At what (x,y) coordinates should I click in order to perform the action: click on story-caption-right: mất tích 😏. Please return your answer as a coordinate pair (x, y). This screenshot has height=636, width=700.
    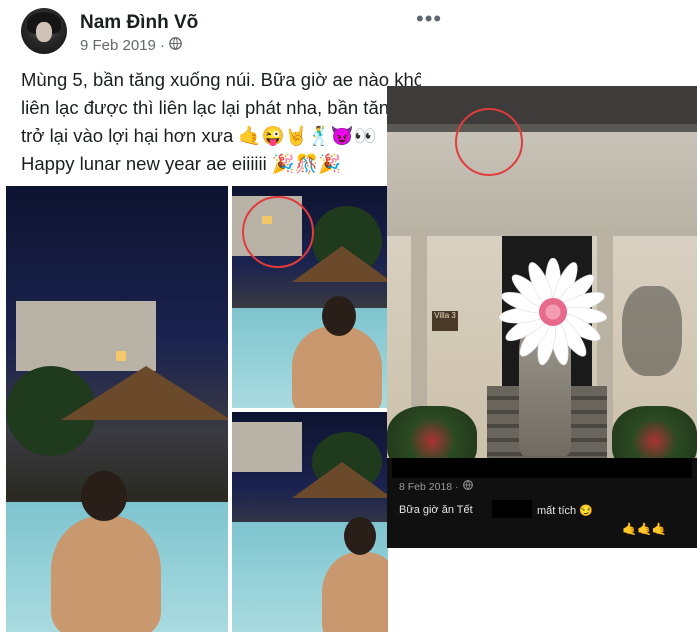
    Looking at the image, I should click on (565, 511).